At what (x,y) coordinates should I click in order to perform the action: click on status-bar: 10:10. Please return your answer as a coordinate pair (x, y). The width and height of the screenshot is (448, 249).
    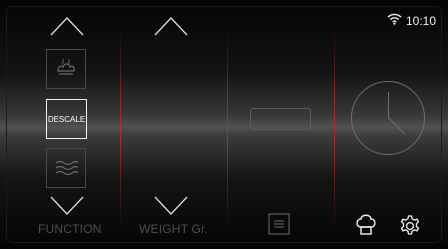
    Looking at the image, I should click on (411, 21).